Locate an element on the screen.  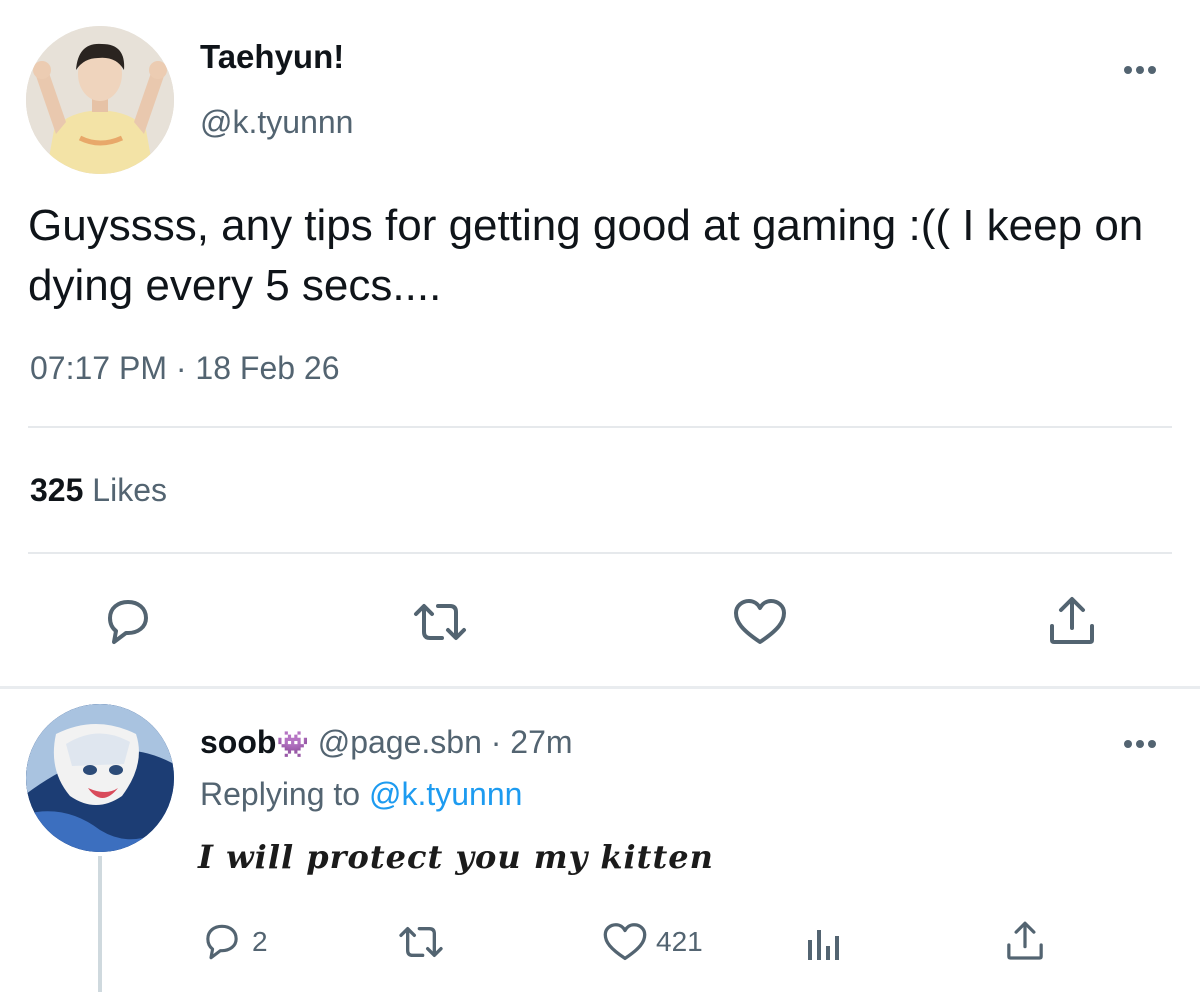
likes-count: 325 is located at coordinates (57, 490).